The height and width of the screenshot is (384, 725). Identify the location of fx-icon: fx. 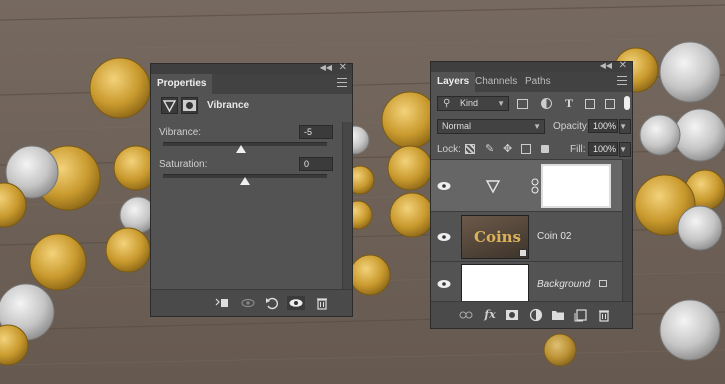
(490, 315).